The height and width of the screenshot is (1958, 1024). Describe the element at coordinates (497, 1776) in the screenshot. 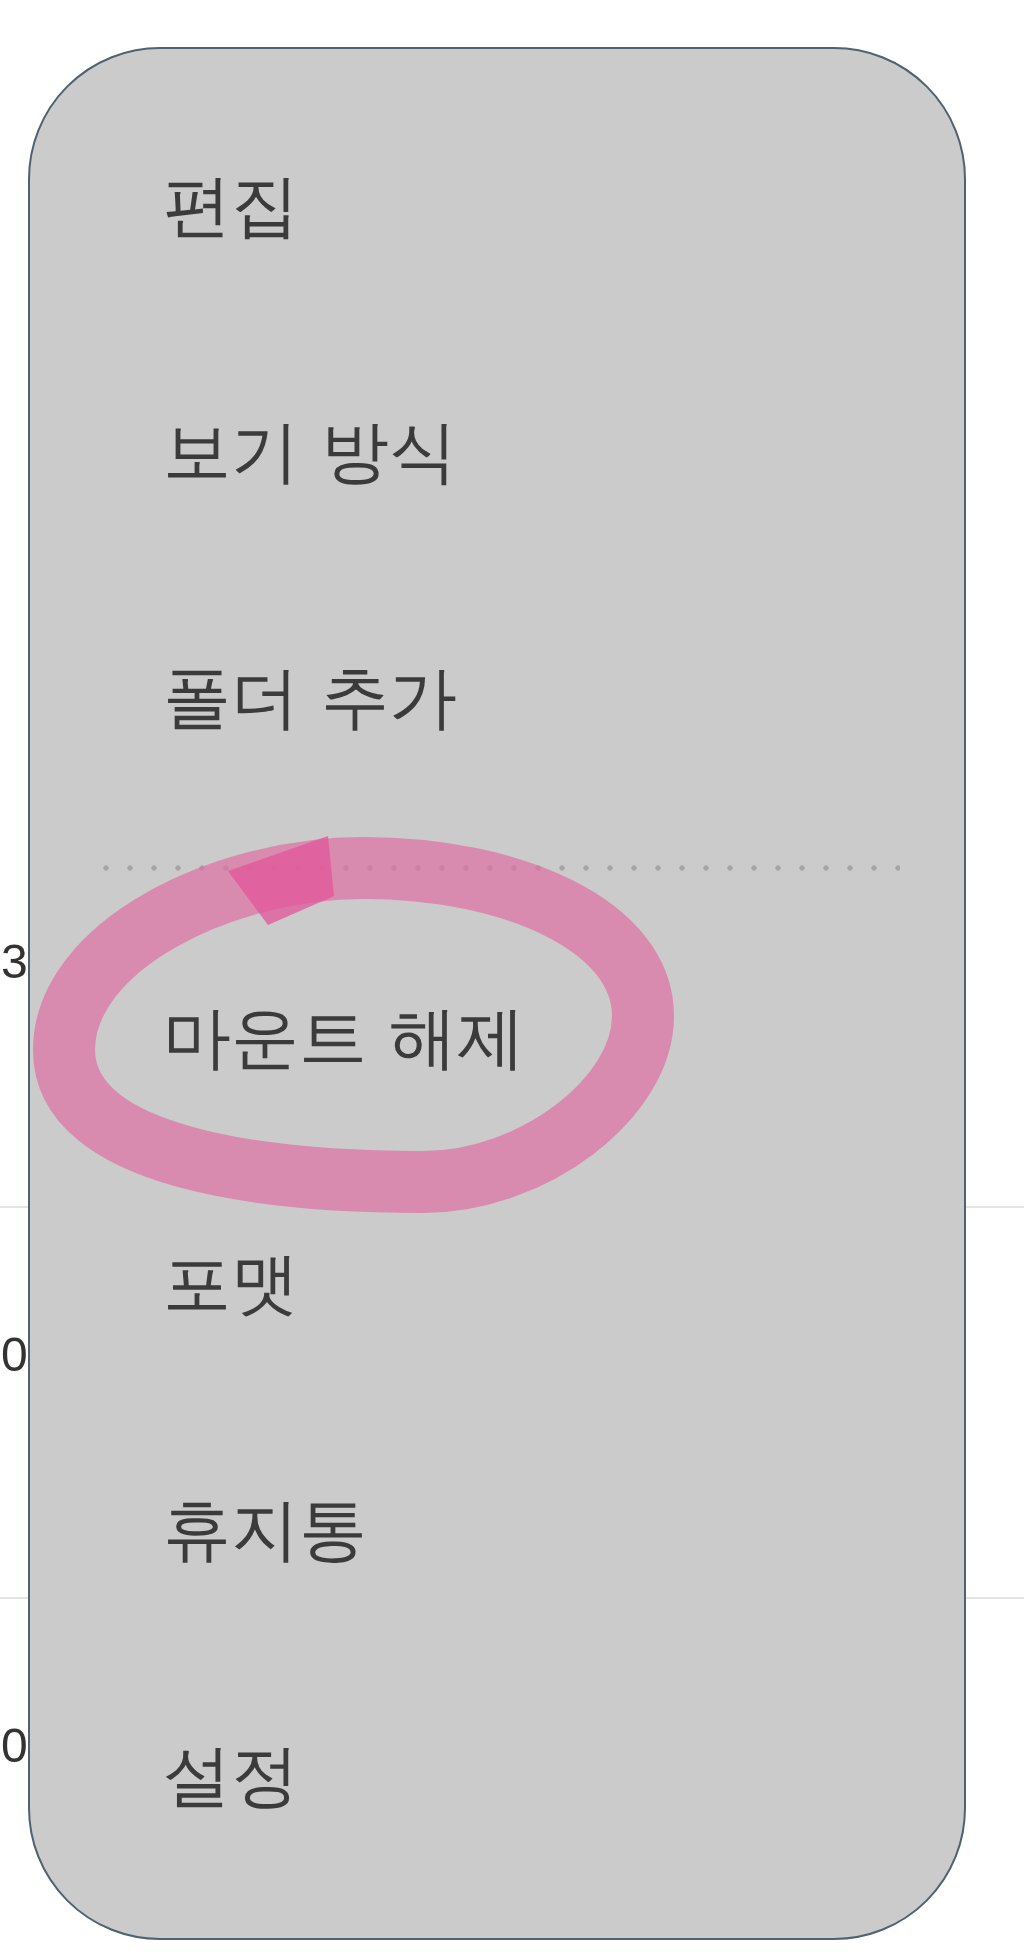

I see `menu-item: 설정` at that location.